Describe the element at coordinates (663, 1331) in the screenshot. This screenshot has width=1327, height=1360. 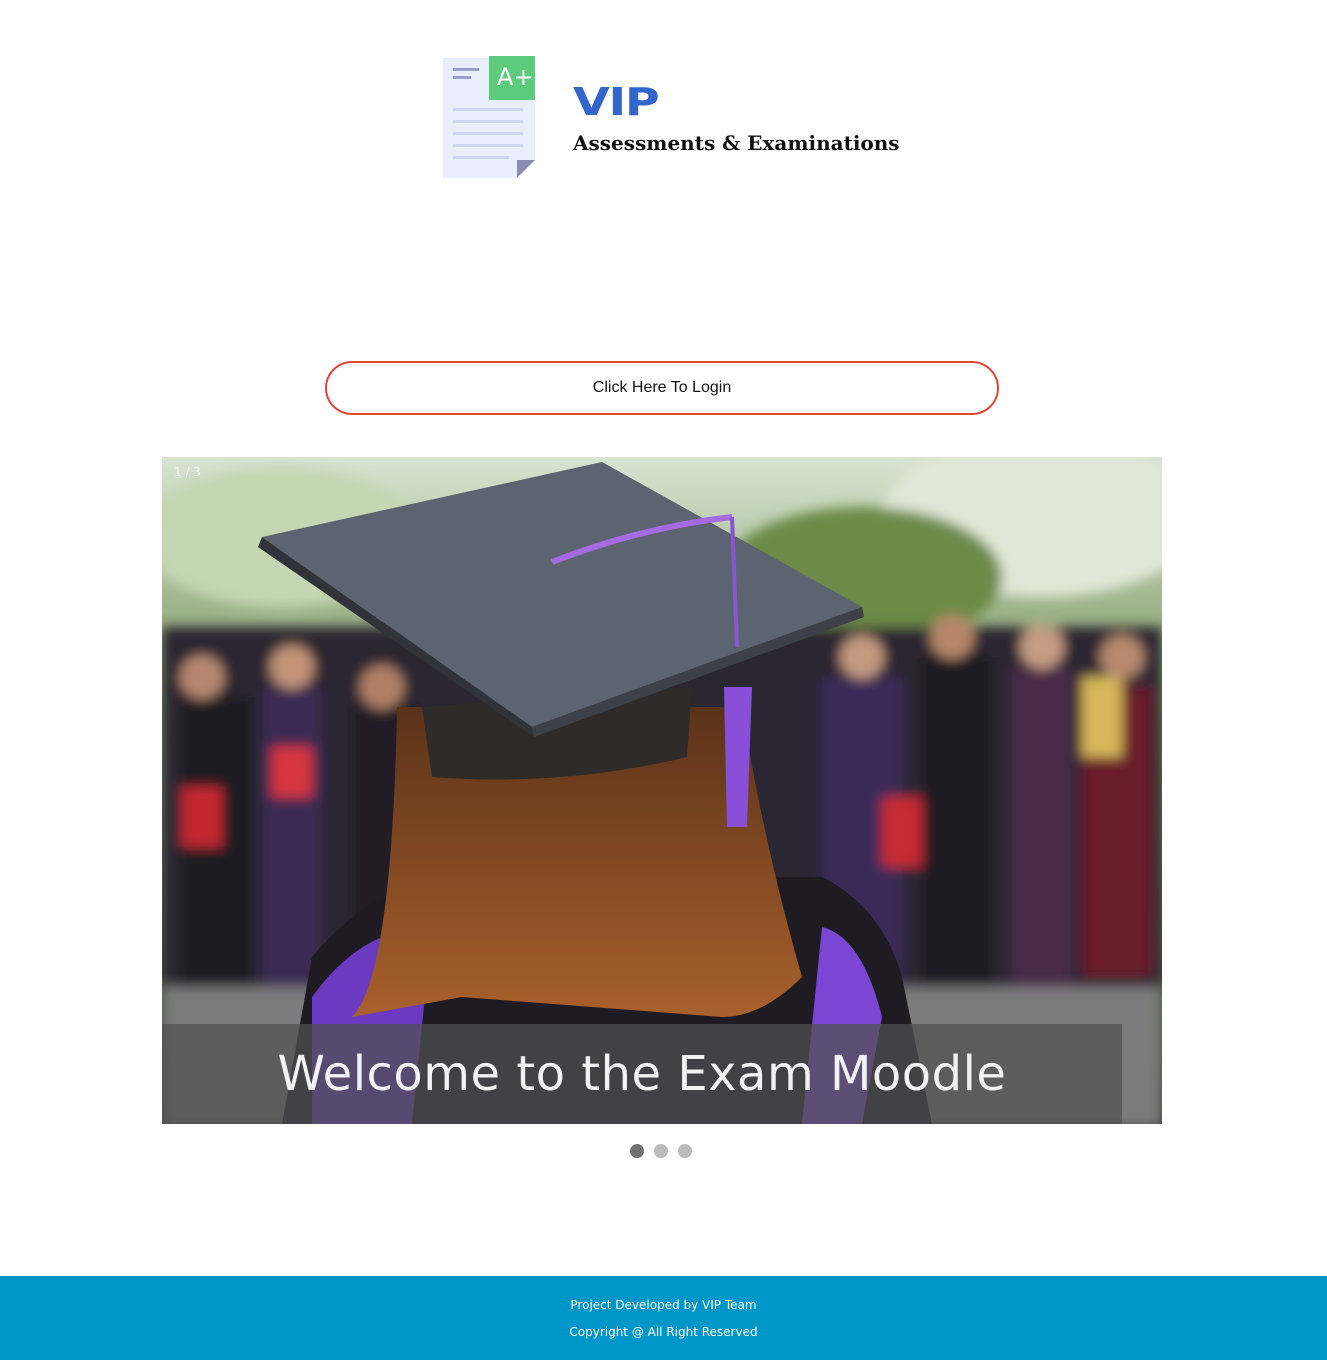
I see `footer-copyright: Copyright @ All Right Reserved` at that location.